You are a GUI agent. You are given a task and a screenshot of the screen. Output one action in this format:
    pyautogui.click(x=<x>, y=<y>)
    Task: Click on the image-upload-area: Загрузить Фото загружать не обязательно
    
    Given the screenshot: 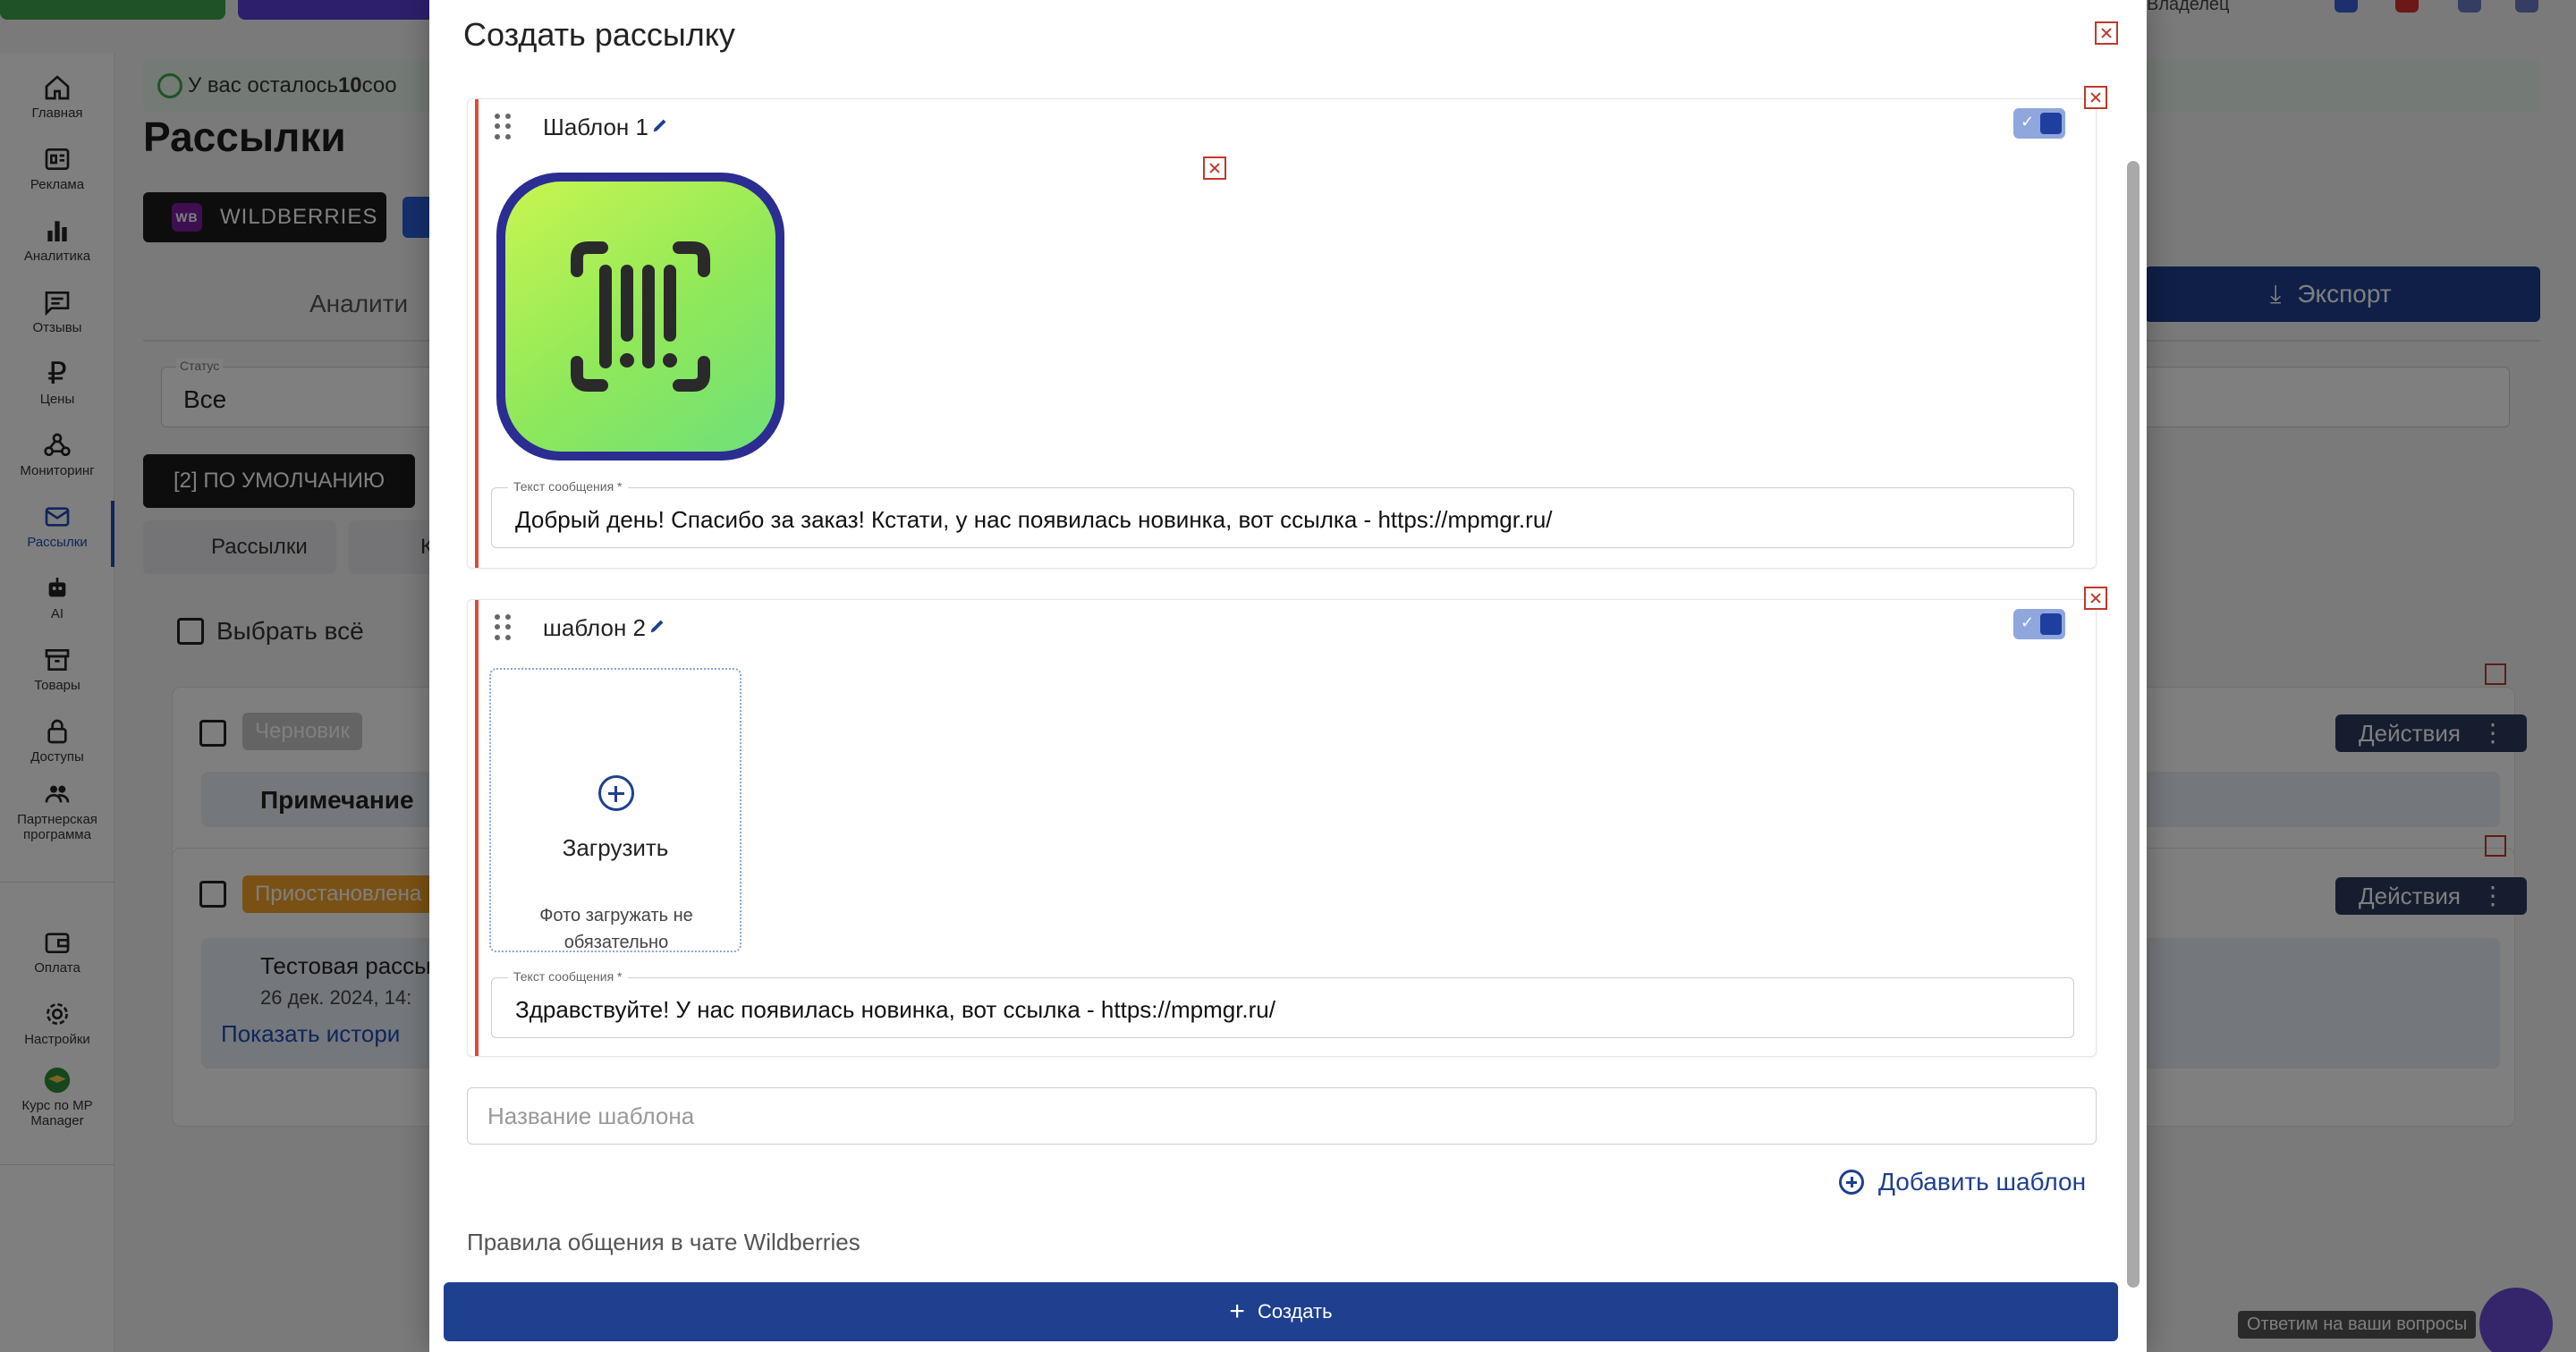 What is the action you would take?
    pyautogui.click(x=615, y=810)
    